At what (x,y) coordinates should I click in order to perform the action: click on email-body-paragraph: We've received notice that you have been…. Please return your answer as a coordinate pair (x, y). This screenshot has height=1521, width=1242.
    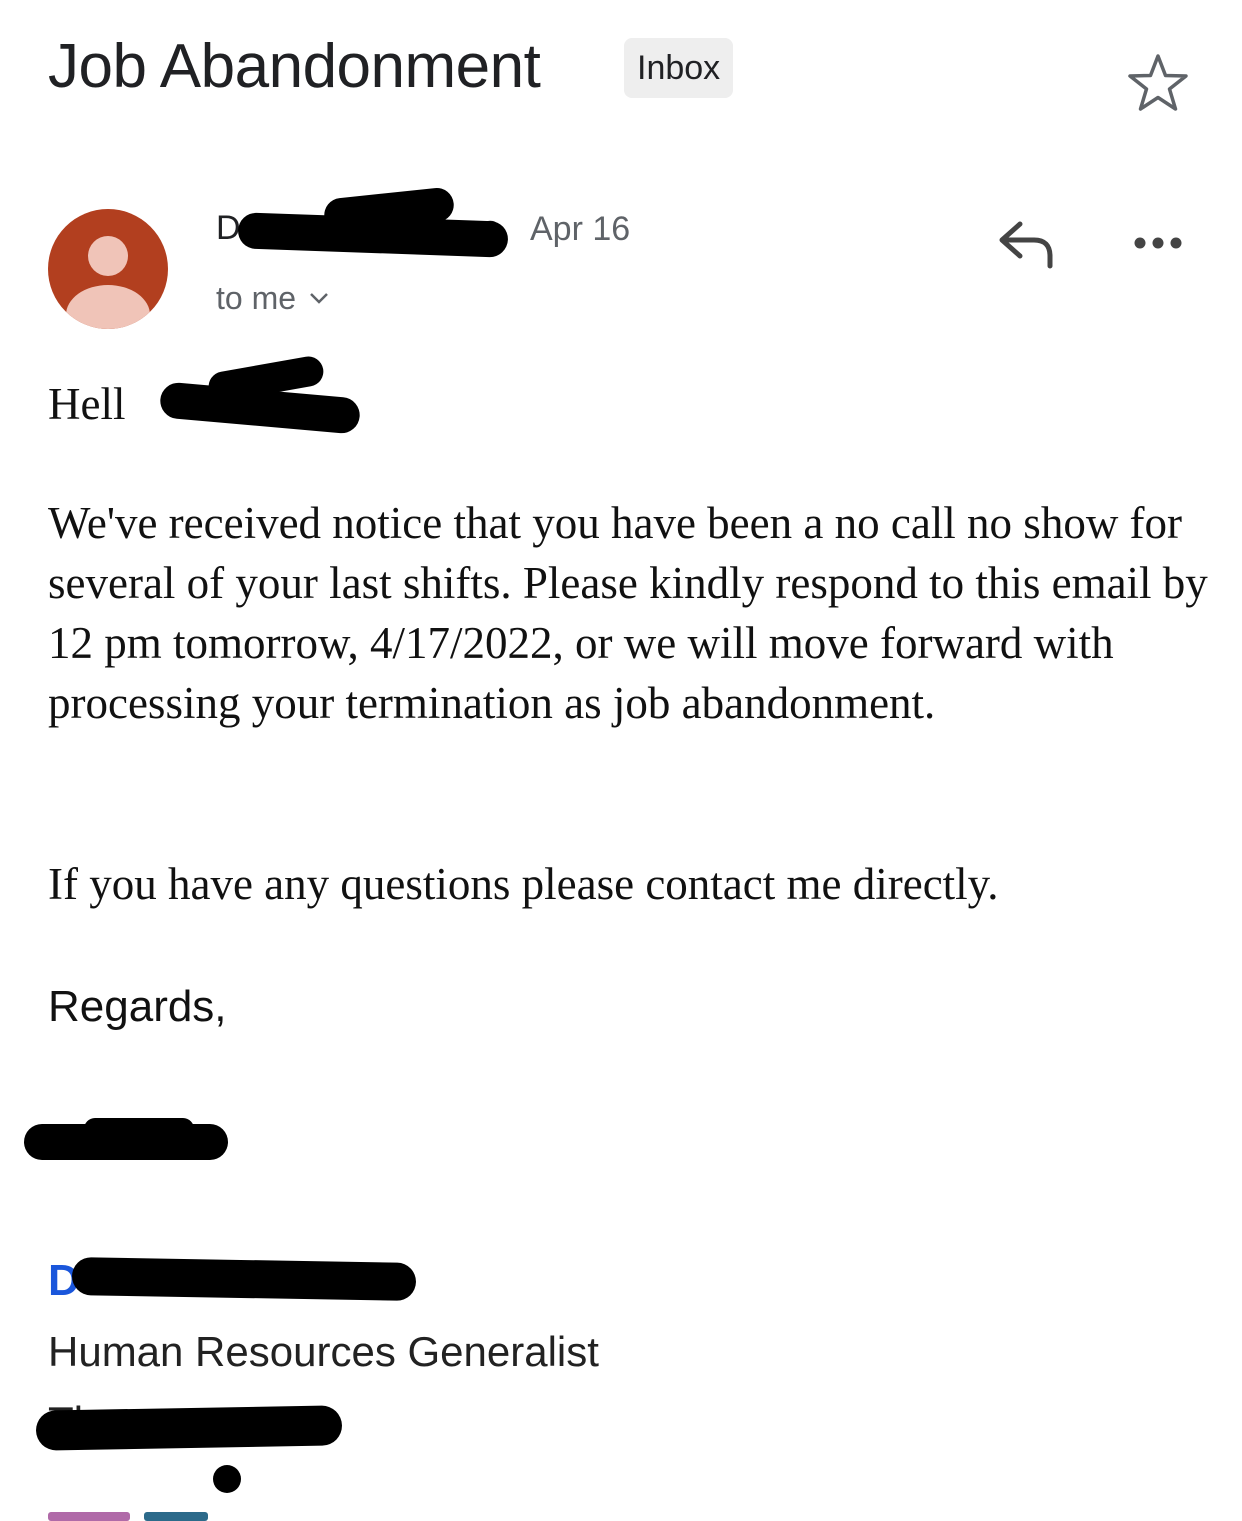
    Looking at the image, I should click on (628, 613).